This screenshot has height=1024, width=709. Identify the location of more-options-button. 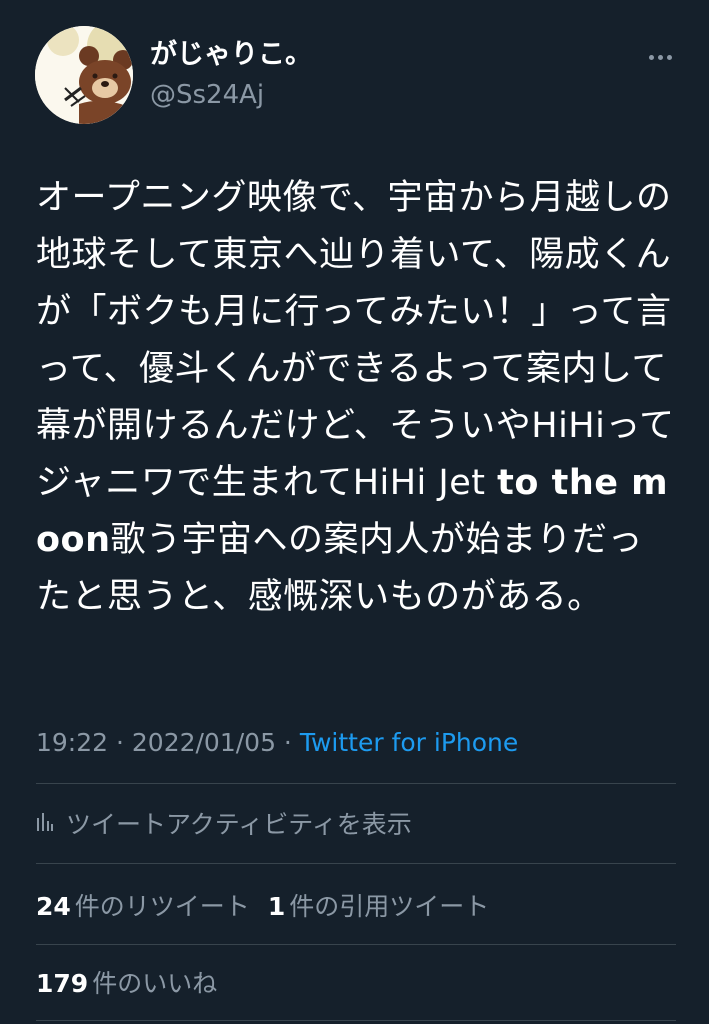
(660, 57).